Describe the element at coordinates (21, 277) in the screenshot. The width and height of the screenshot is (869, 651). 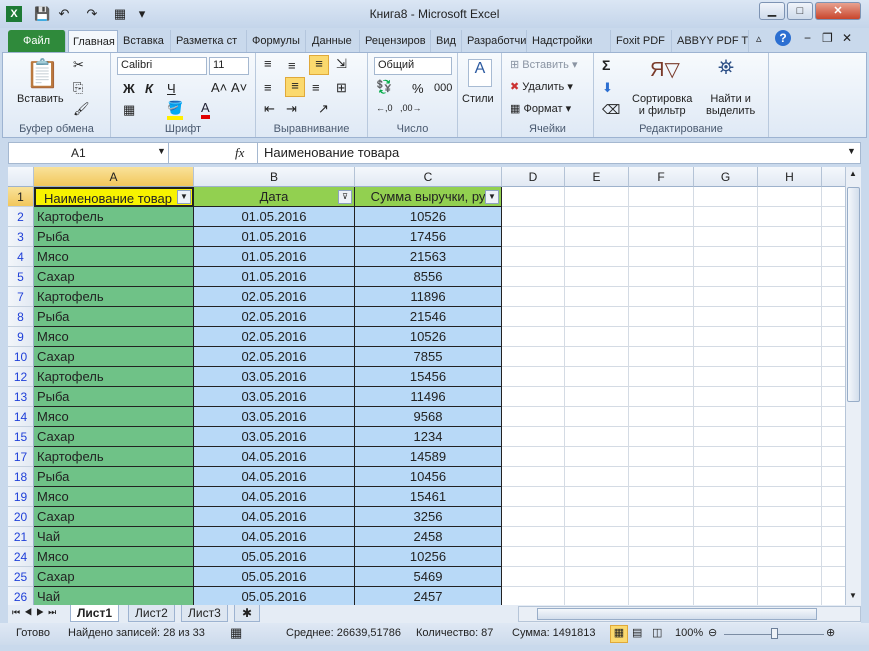
I see `row-header: 5` at that location.